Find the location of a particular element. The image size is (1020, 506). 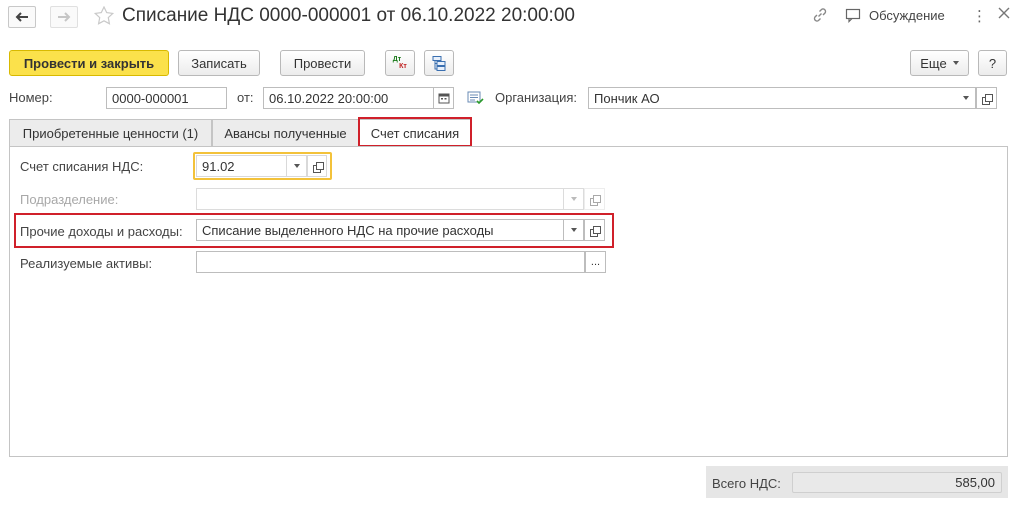

arrow-right-icon is located at coordinates (64, 17).